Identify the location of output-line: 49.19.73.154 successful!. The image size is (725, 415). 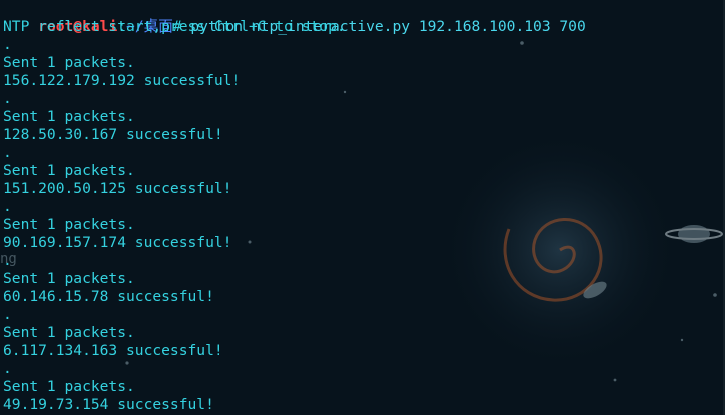
(108, 404).